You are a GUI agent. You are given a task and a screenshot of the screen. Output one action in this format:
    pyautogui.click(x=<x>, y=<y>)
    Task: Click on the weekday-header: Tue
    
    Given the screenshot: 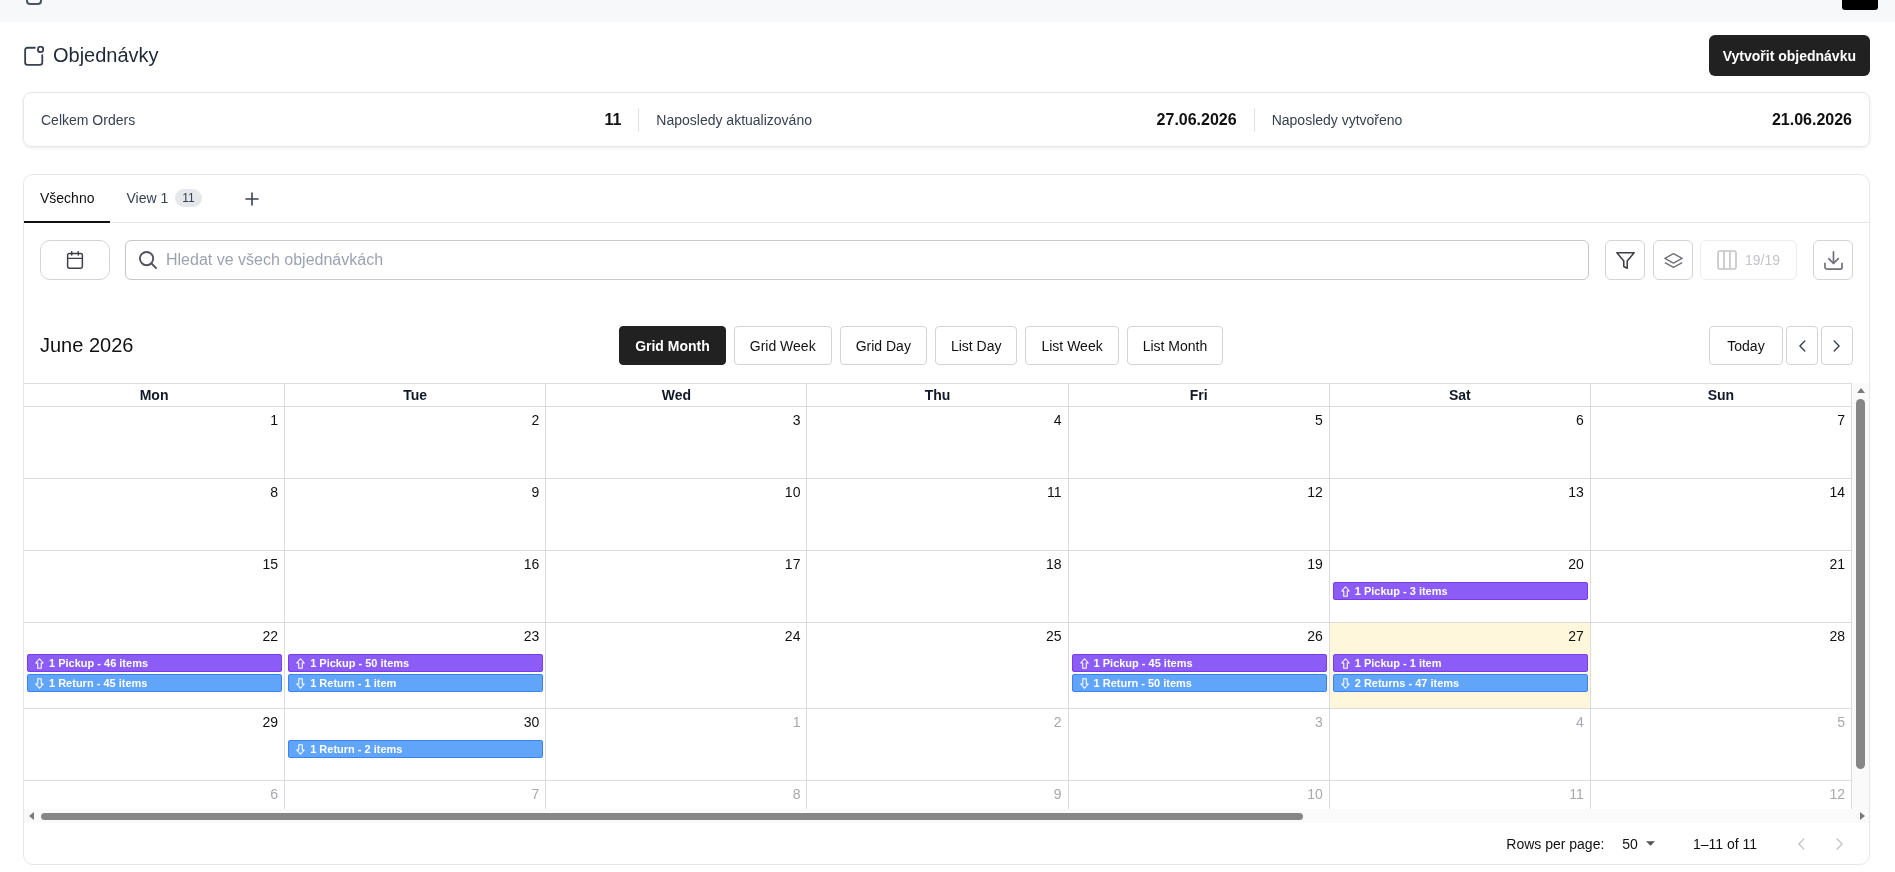 What is the action you would take?
    pyautogui.click(x=416, y=395)
    